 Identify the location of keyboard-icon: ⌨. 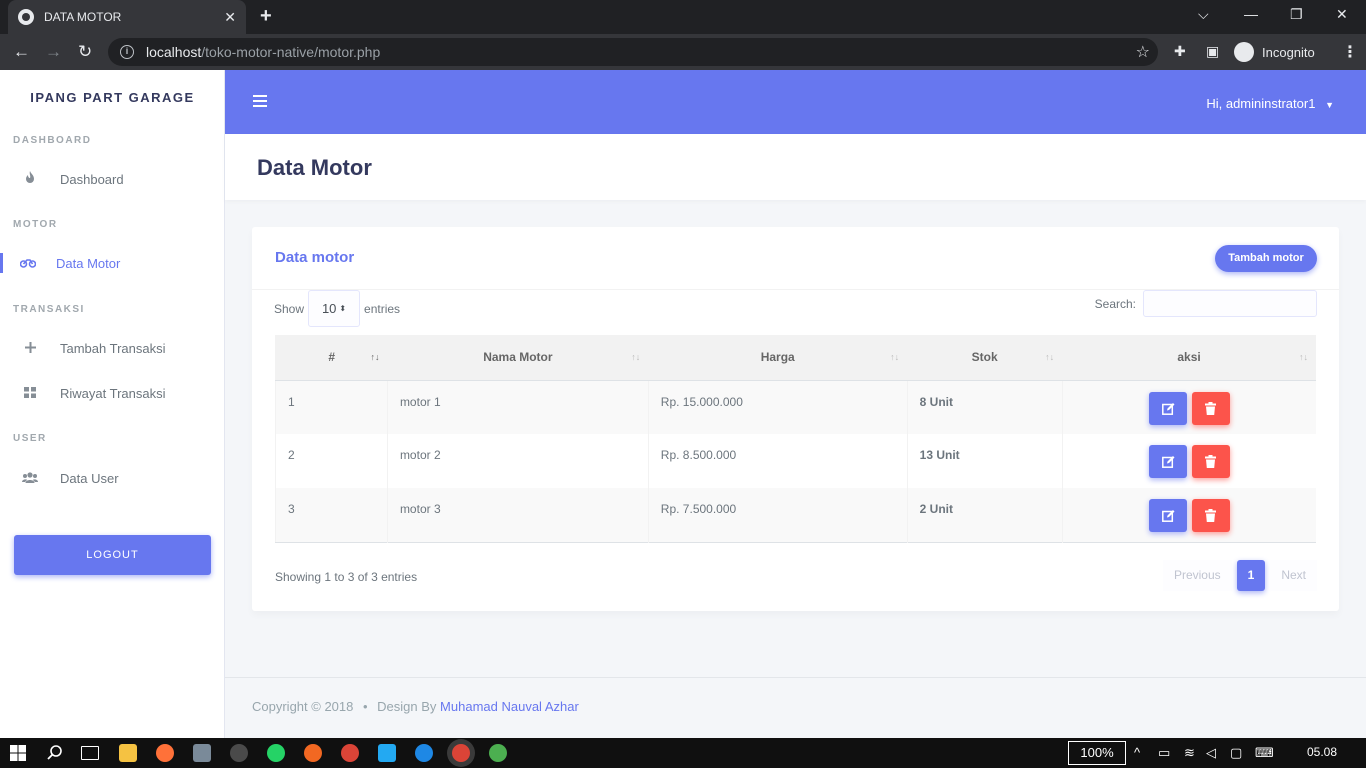
(1264, 753).